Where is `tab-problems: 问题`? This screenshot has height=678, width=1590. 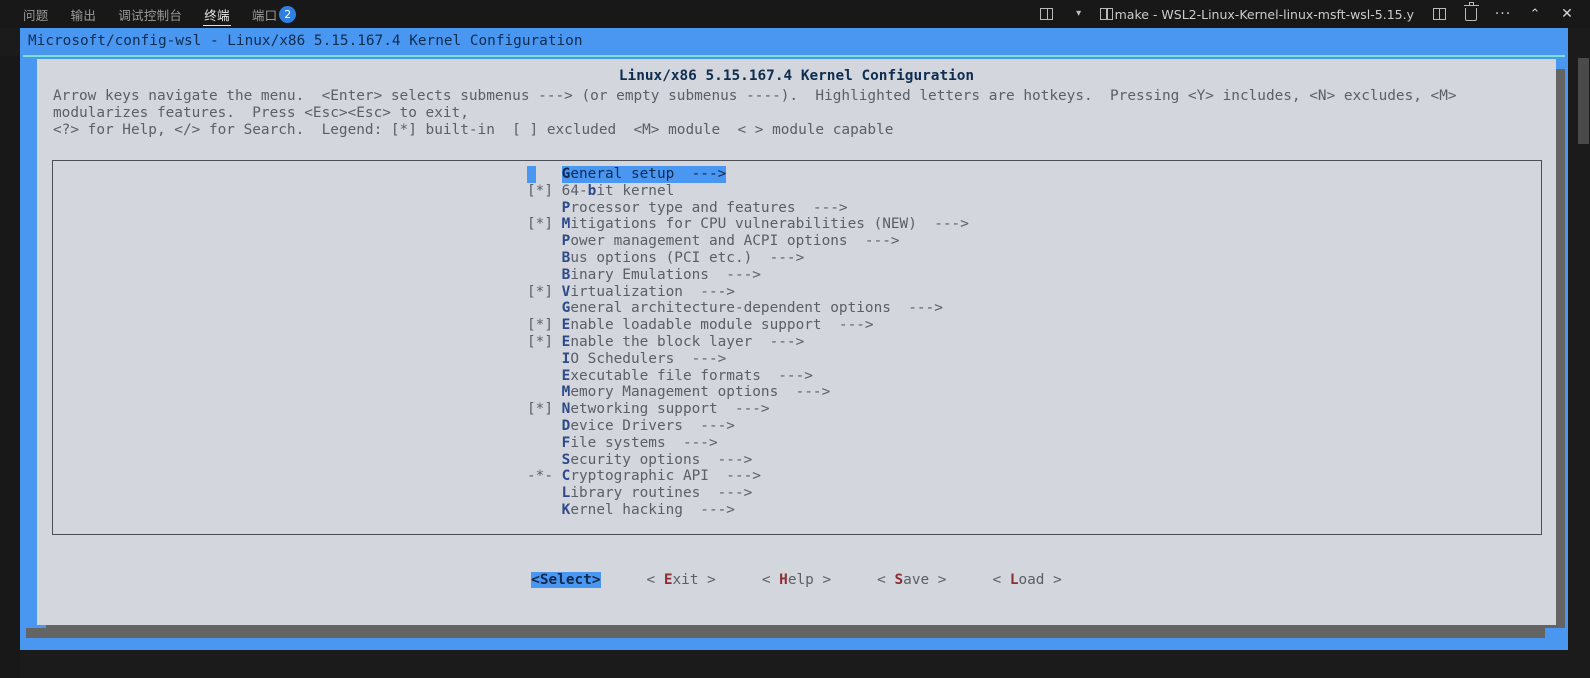 tab-problems: 问题 is located at coordinates (36, 14).